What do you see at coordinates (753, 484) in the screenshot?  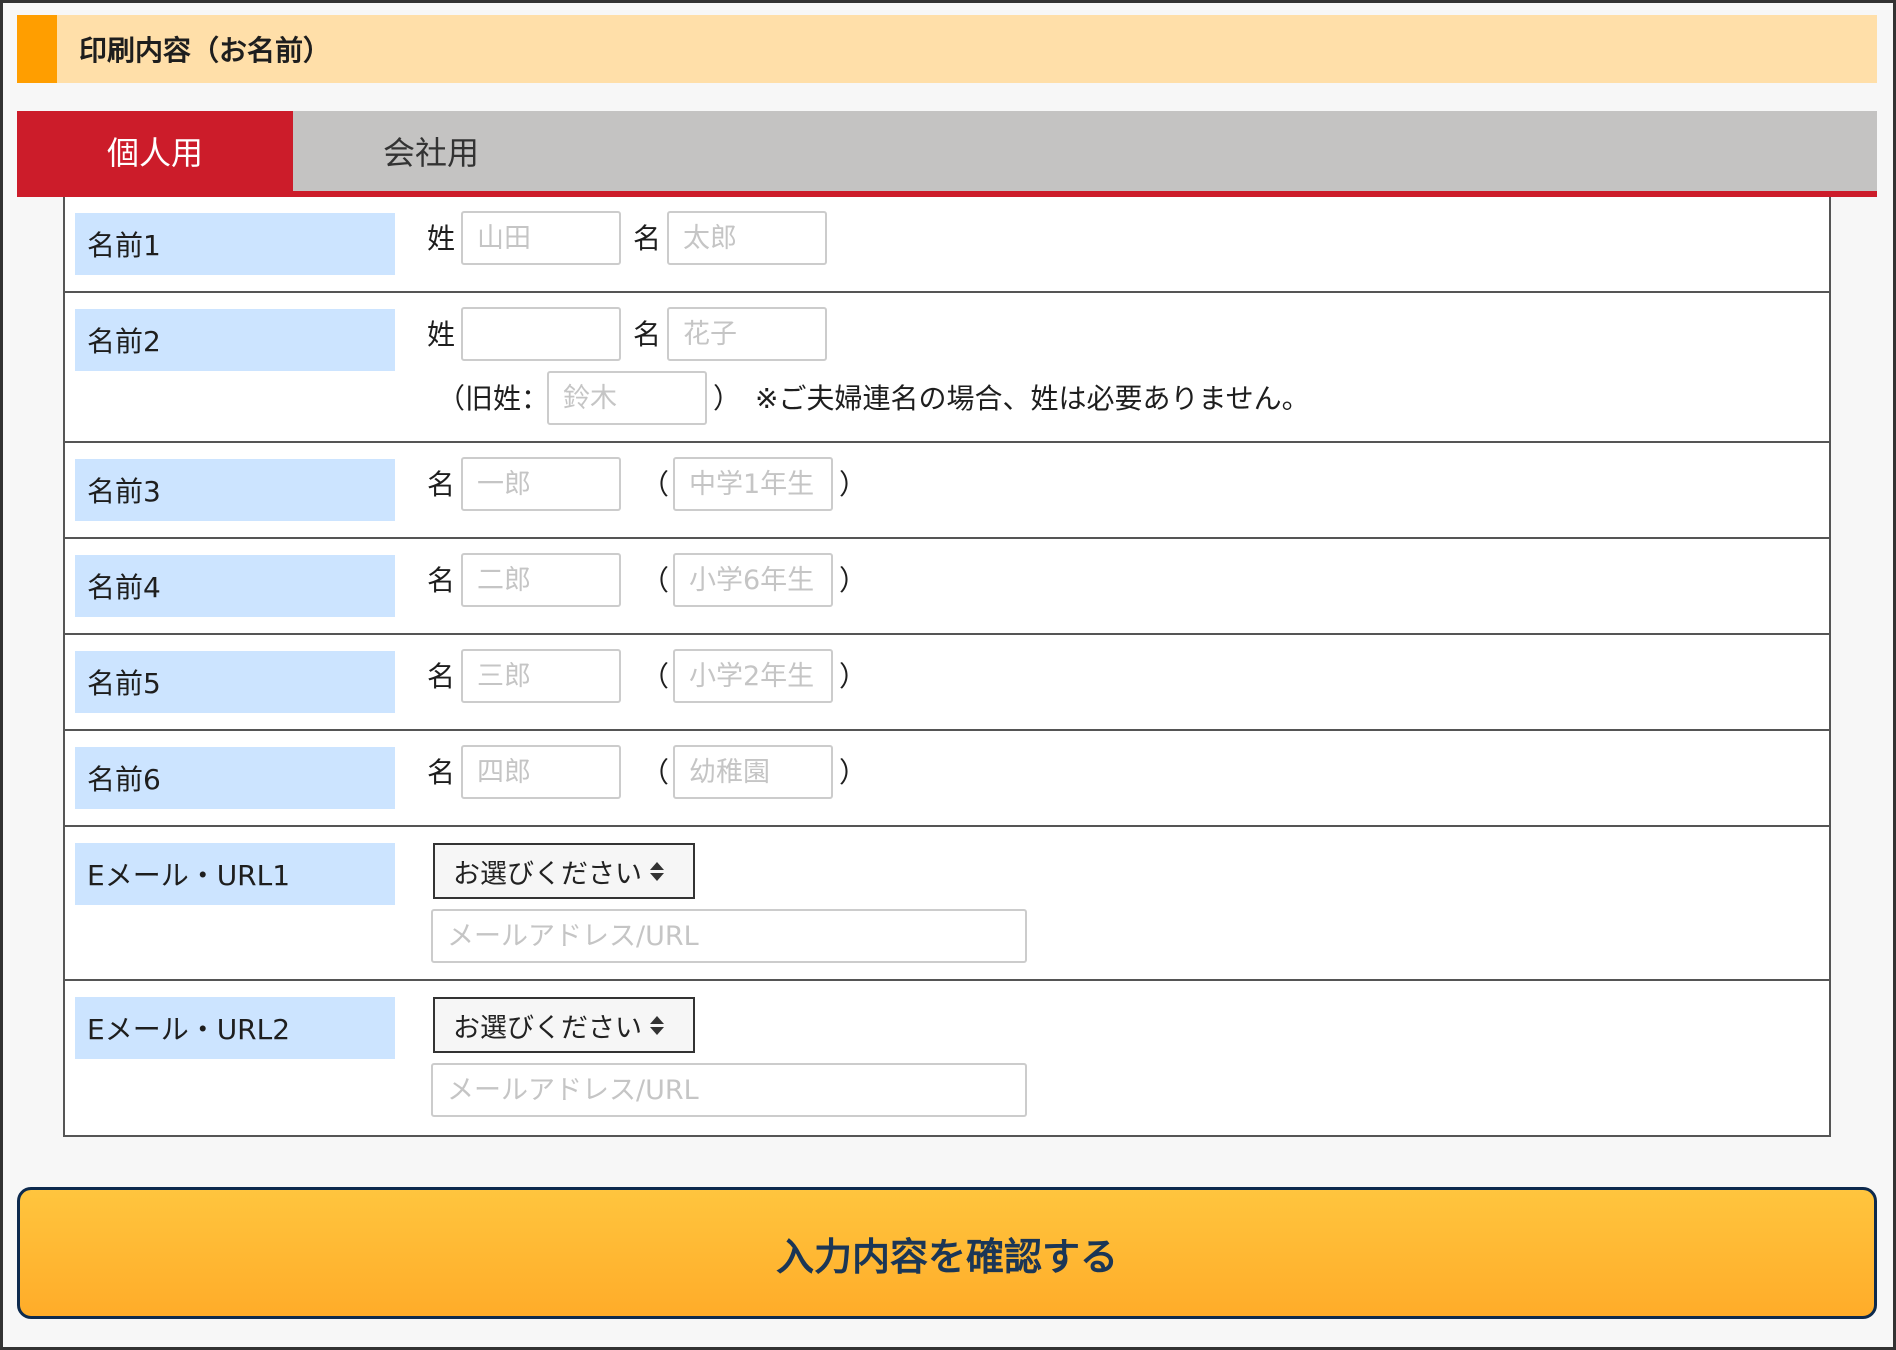 I see `name3-grade-input` at bounding box center [753, 484].